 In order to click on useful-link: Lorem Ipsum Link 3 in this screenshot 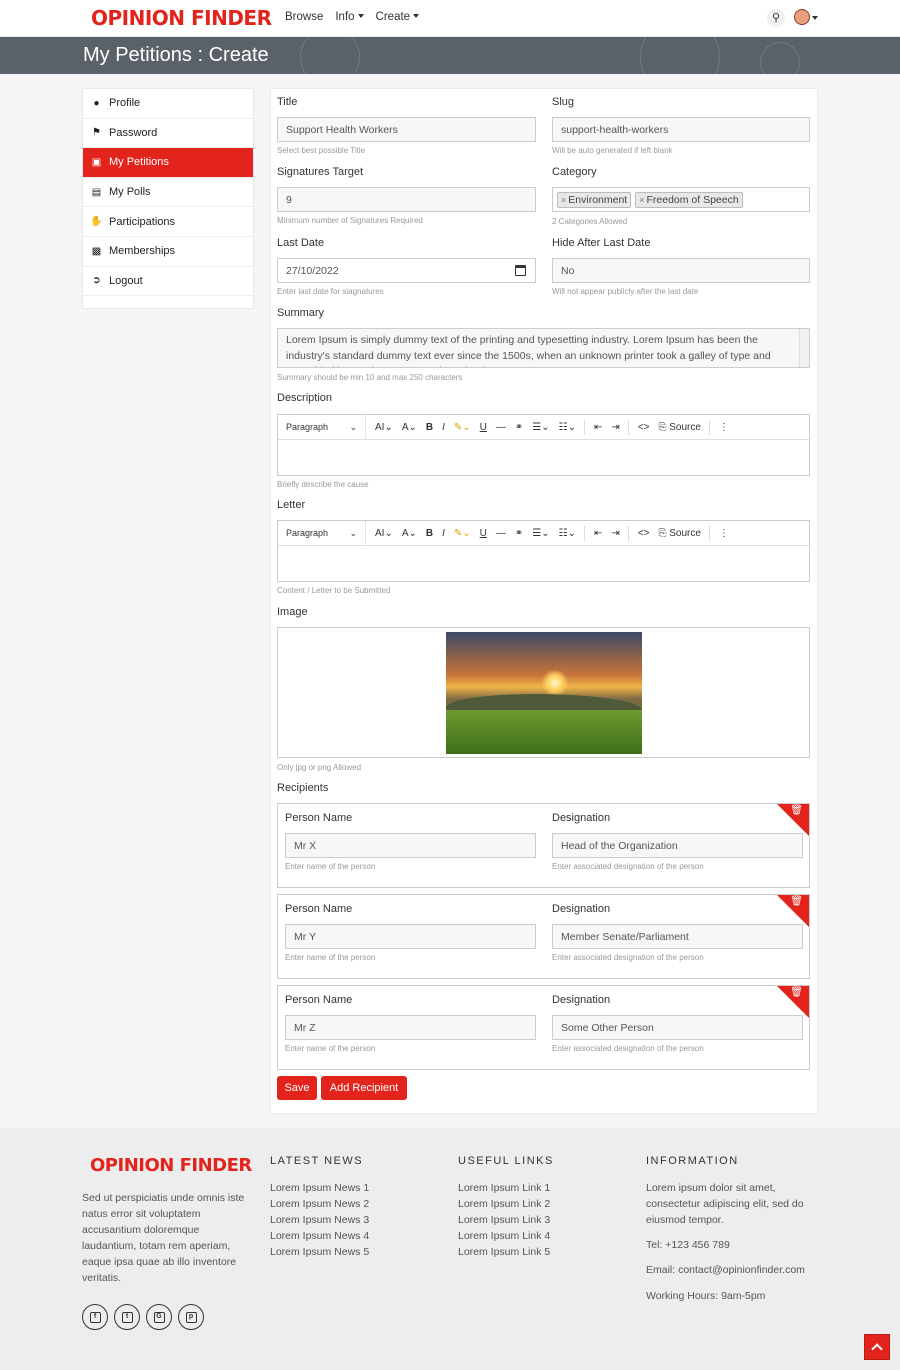, I will do `click(504, 1220)`.